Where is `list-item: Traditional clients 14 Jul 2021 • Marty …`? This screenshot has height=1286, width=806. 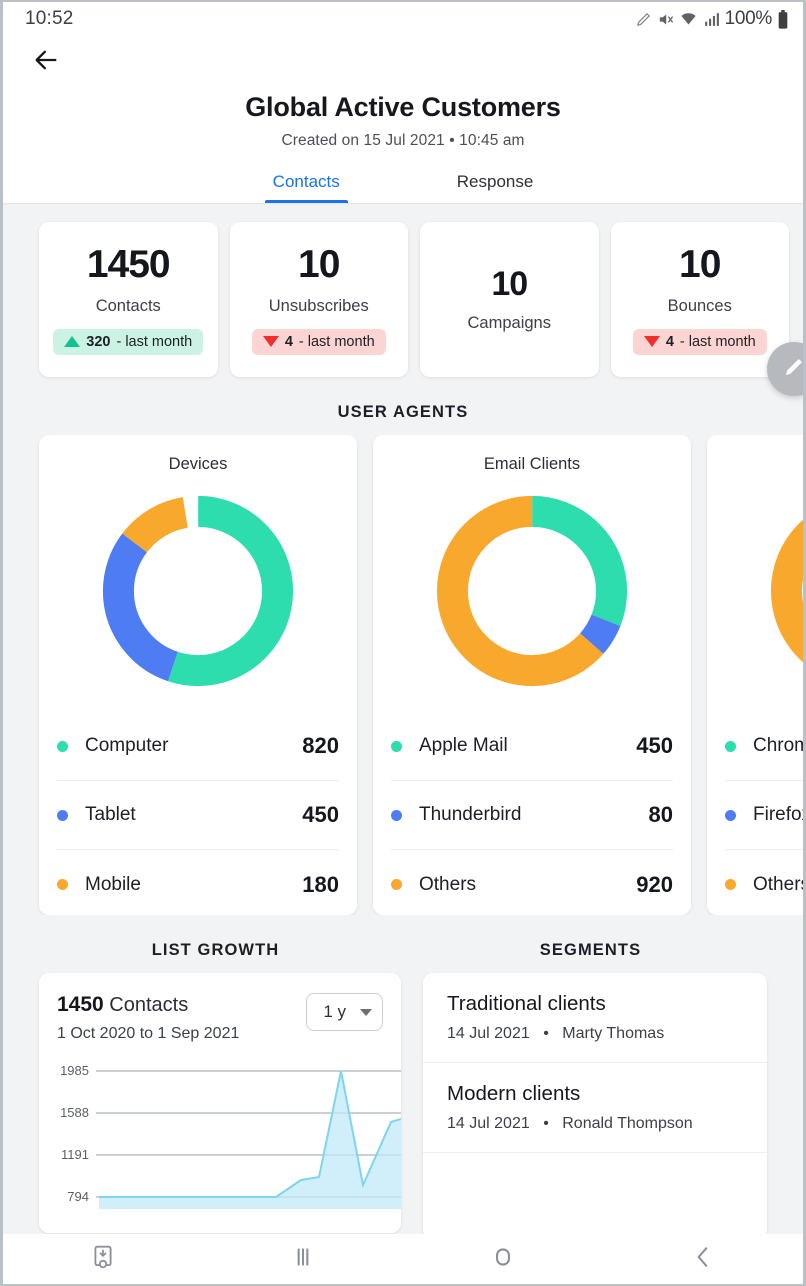
list-item: Traditional clients 14 Jul 2021 • Marty … is located at coordinates (595, 1018).